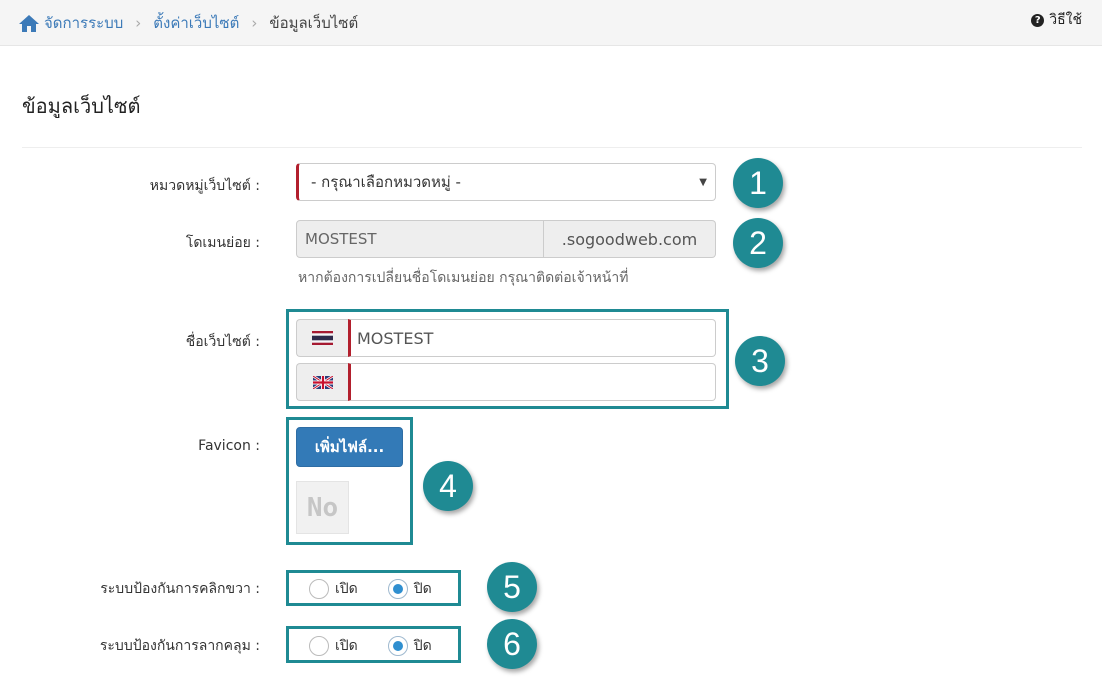 This screenshot has height=700, width=1102. Describe the element at coordinates (423, 646) in the screenshot. I see `drag-off-label: ปิด` at that location.